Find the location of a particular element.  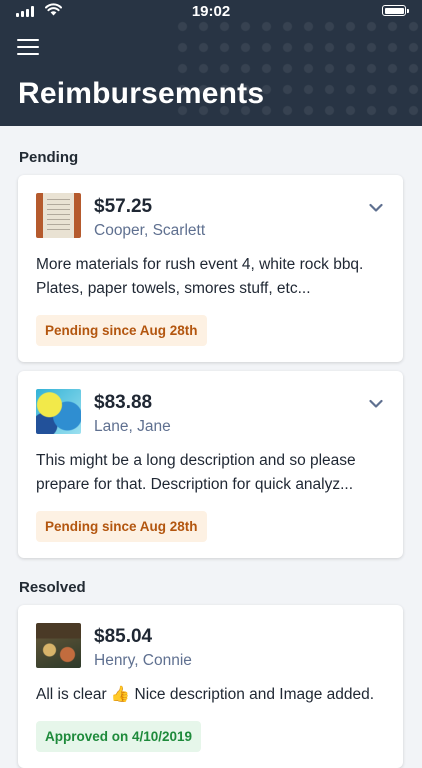

status-time: 19:02 is located at coordinates (211, 11).